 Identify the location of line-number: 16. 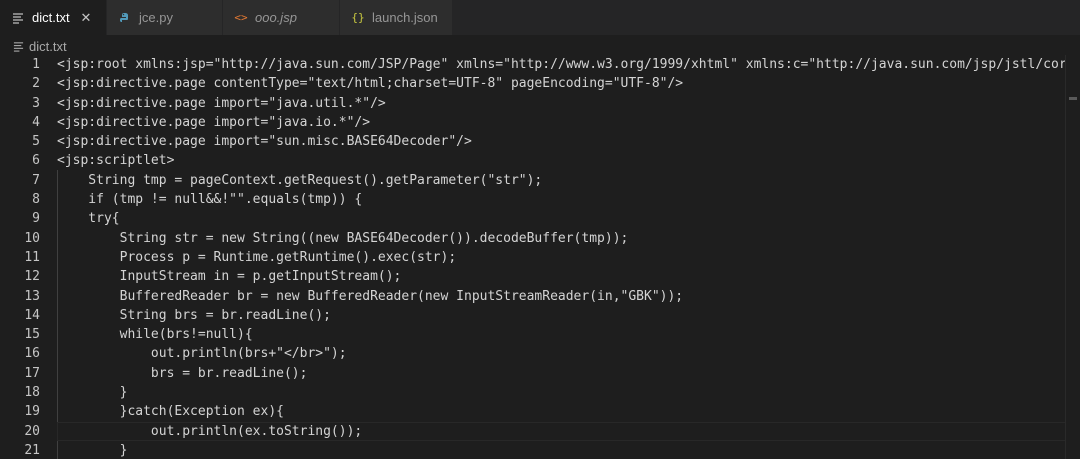
(32, 354).